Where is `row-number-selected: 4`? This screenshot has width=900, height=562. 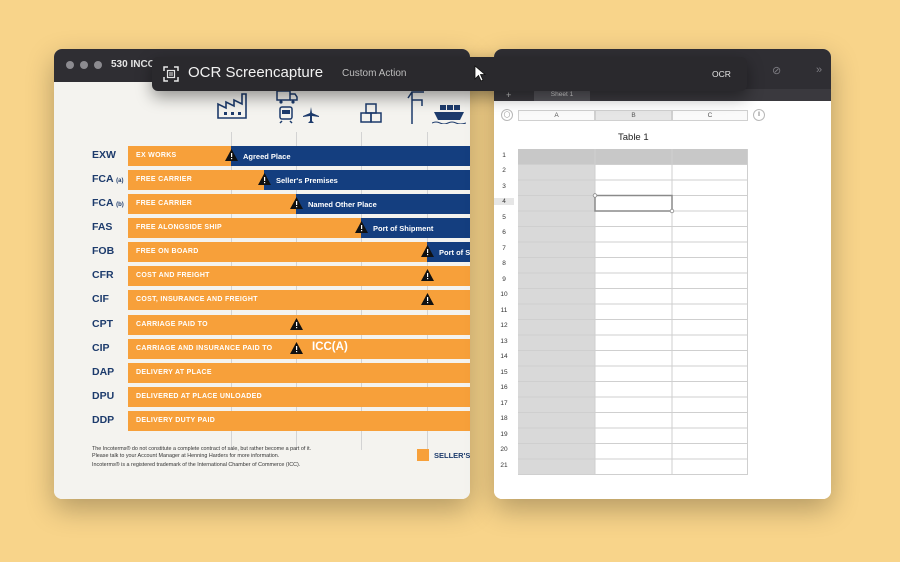 row-number-selected: 4 is located at coordinates (504, 201).